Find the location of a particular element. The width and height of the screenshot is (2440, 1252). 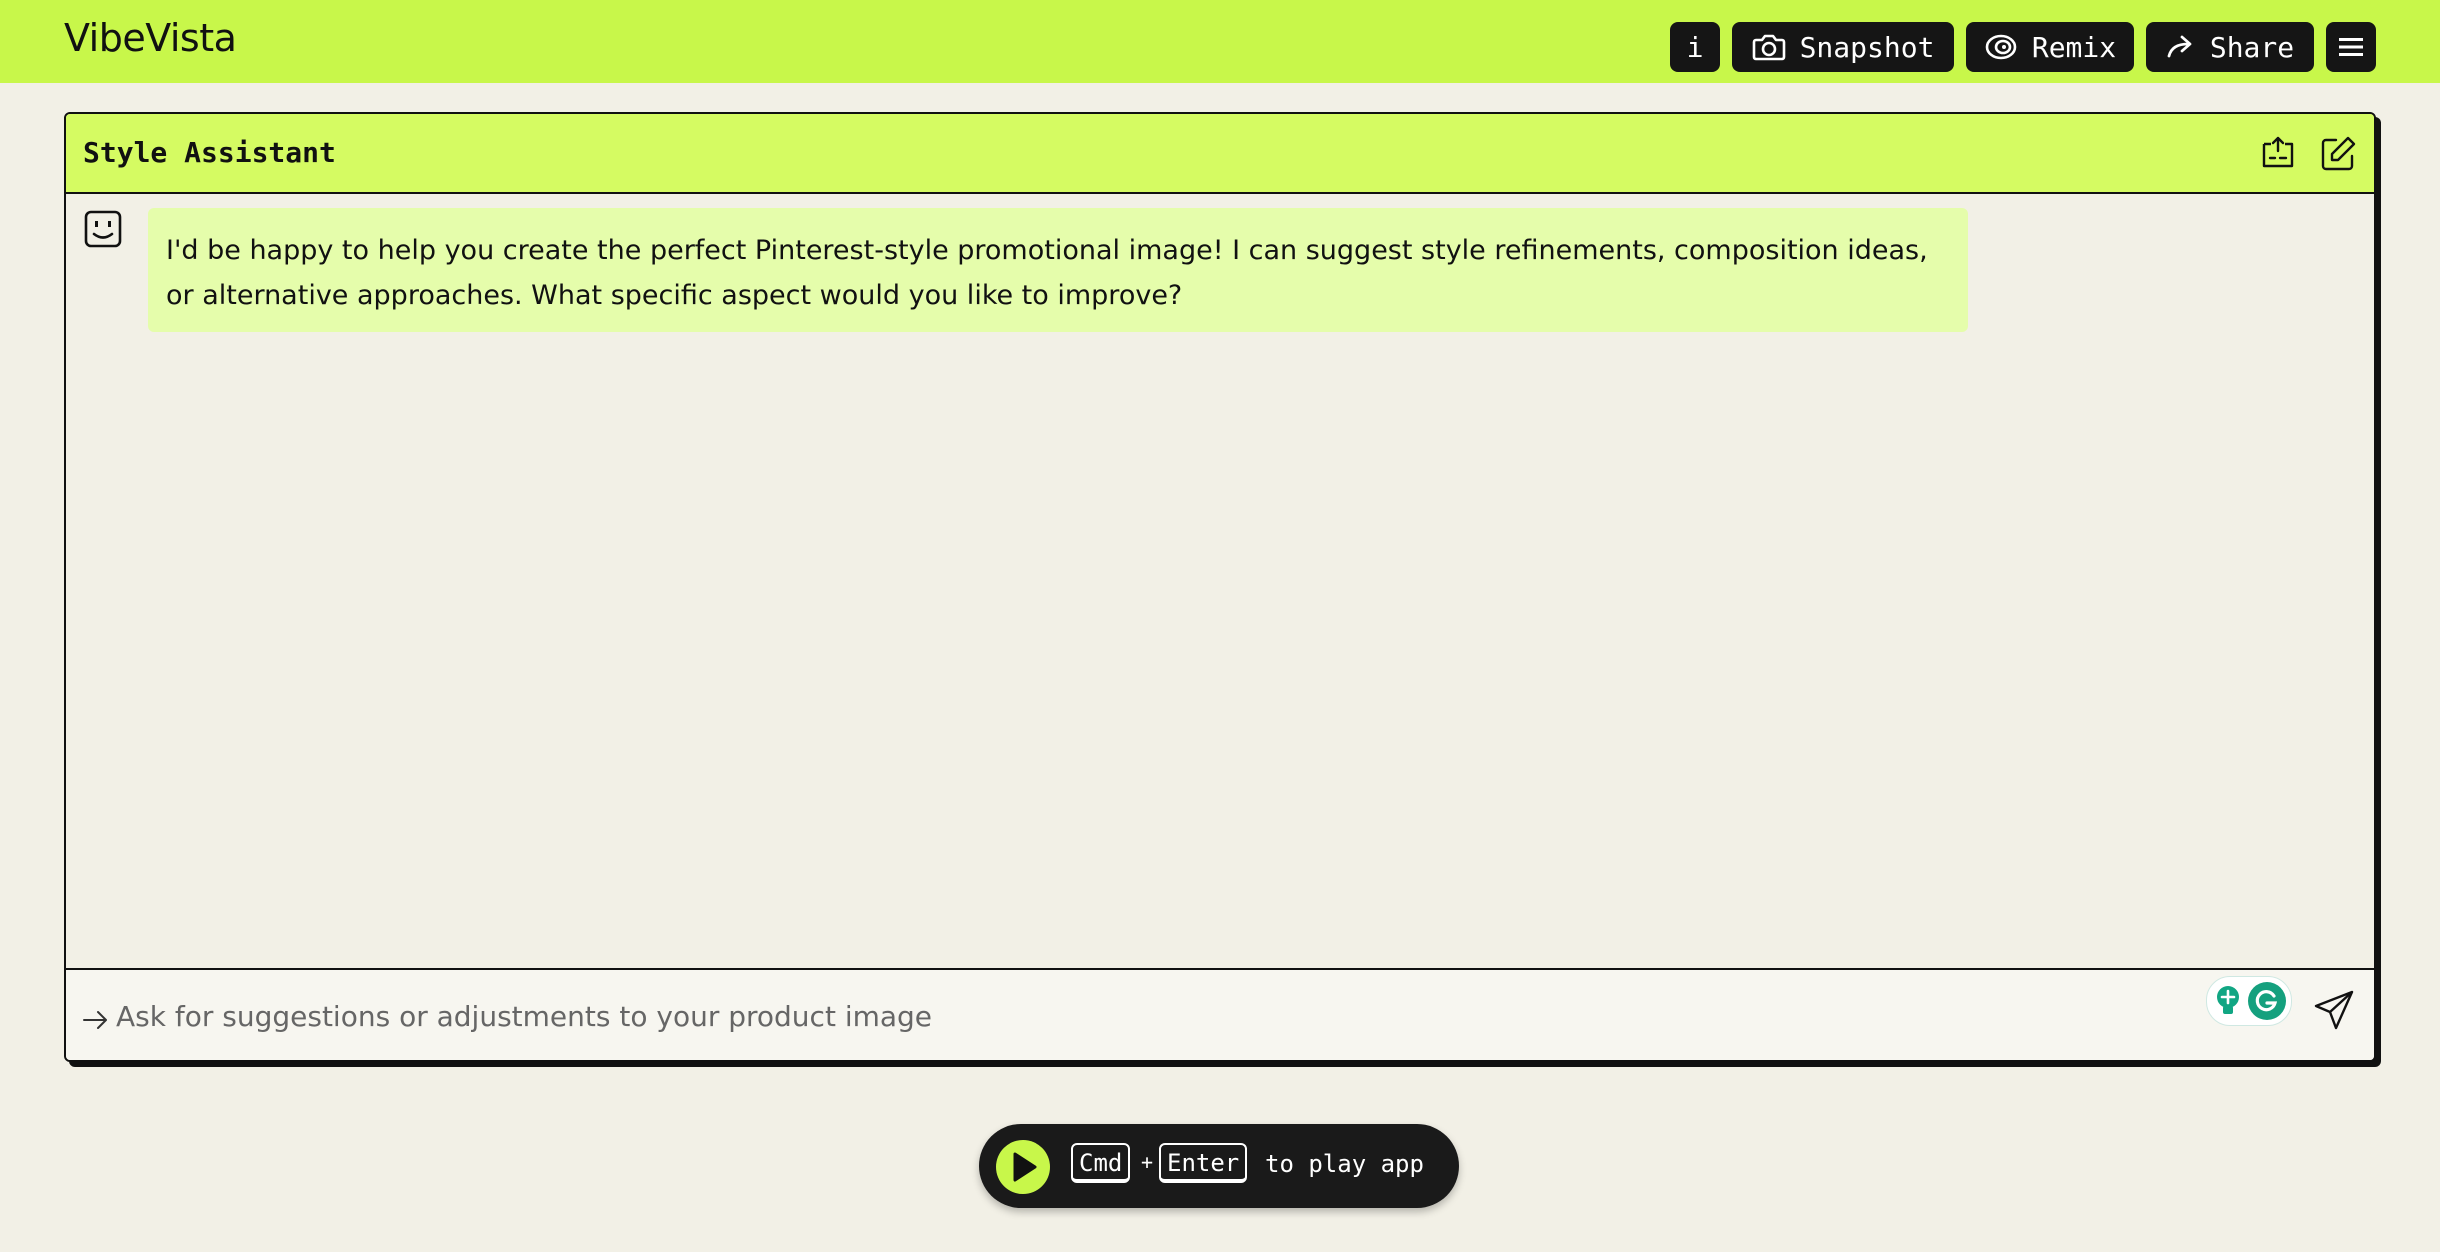

top-bar: VibeVista i Snapshot Remix Share is located at coordinates (1220, 41).